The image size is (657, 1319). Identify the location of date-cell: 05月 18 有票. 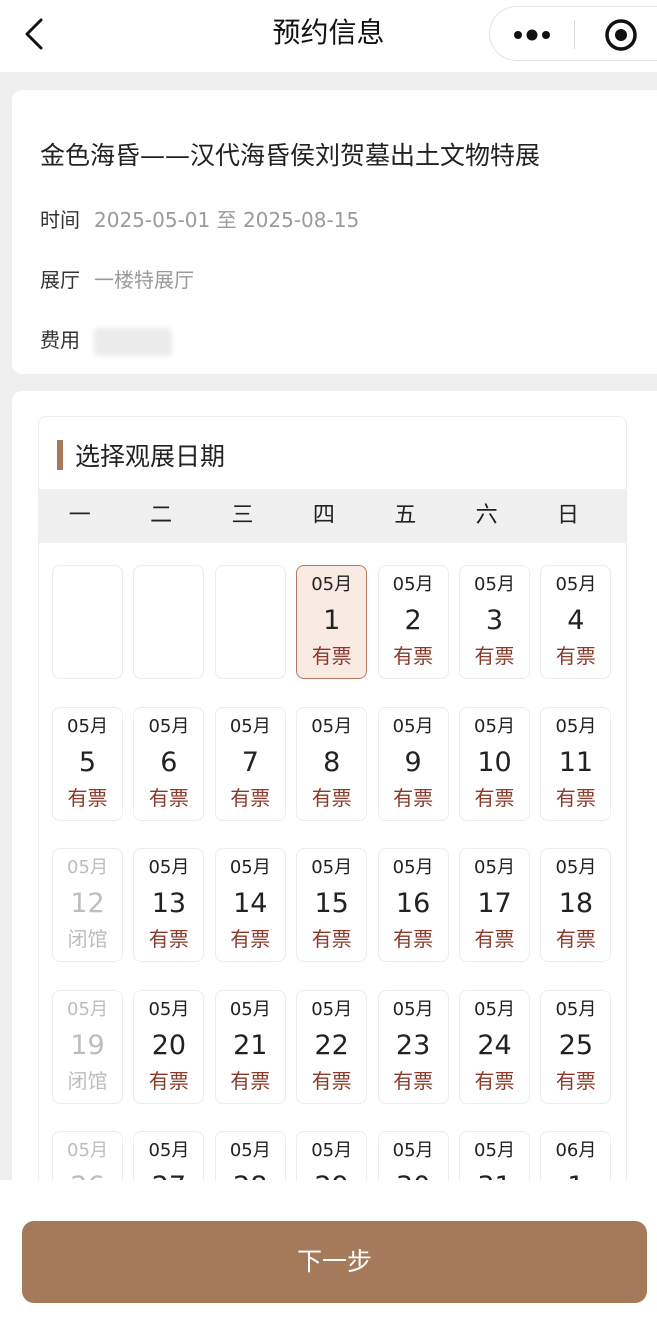
(576, 905).